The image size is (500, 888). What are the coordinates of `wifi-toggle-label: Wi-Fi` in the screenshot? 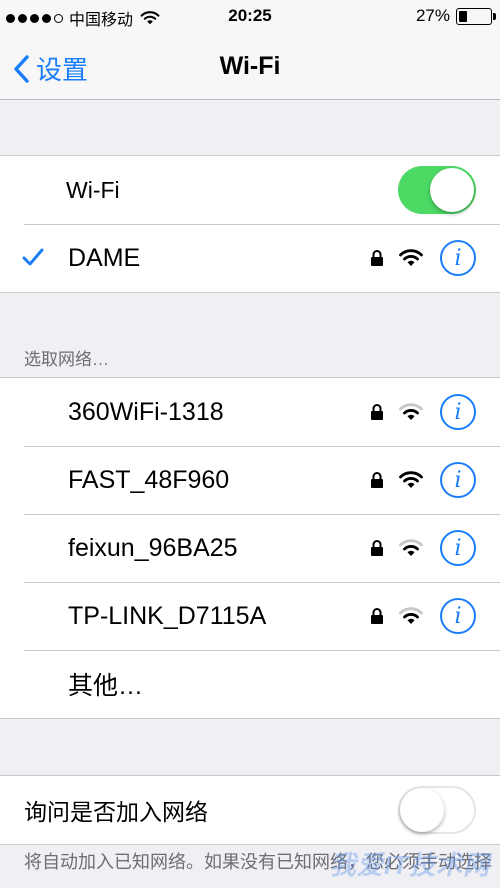 It's located at (93, 189).